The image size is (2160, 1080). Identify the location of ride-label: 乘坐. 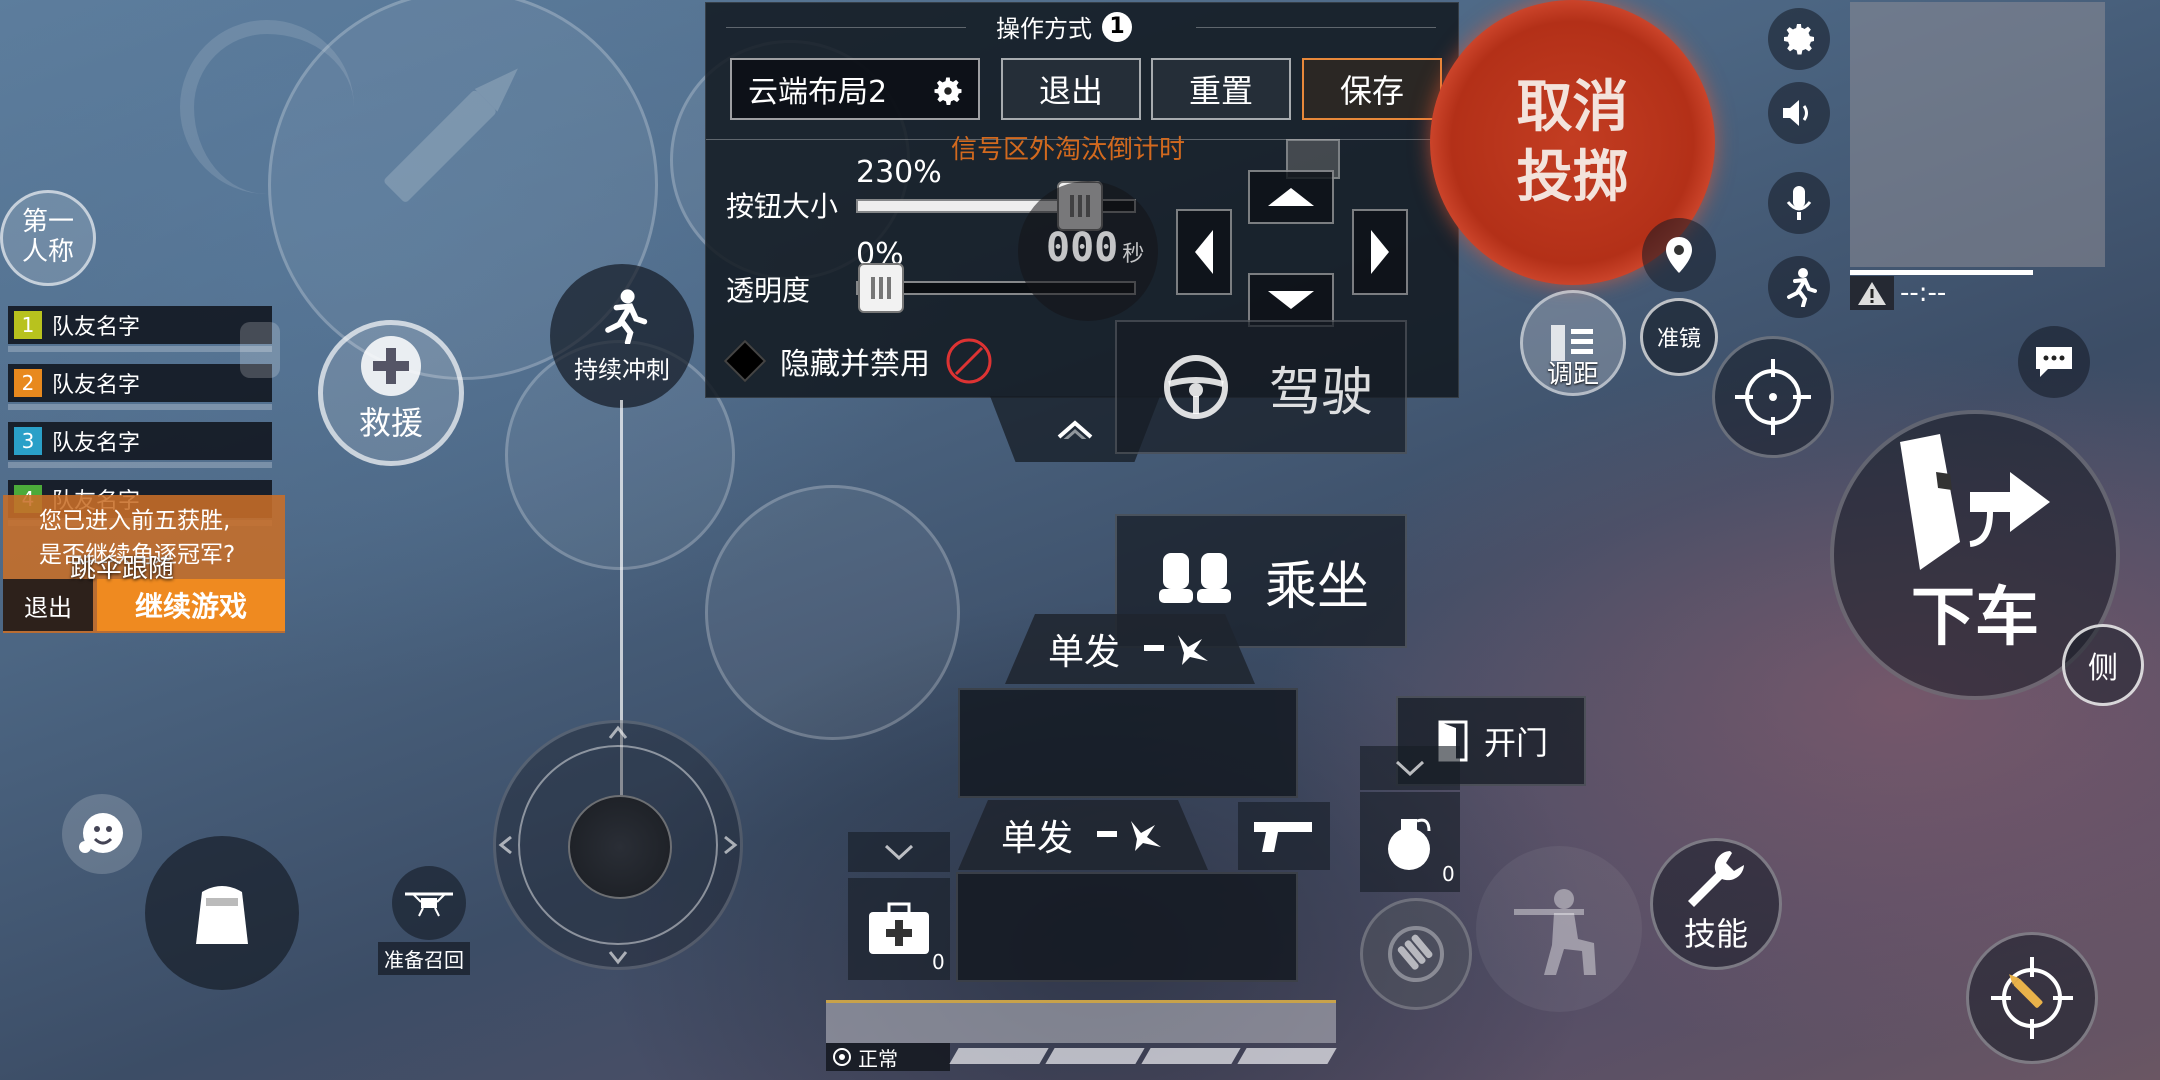
(1317, 586).